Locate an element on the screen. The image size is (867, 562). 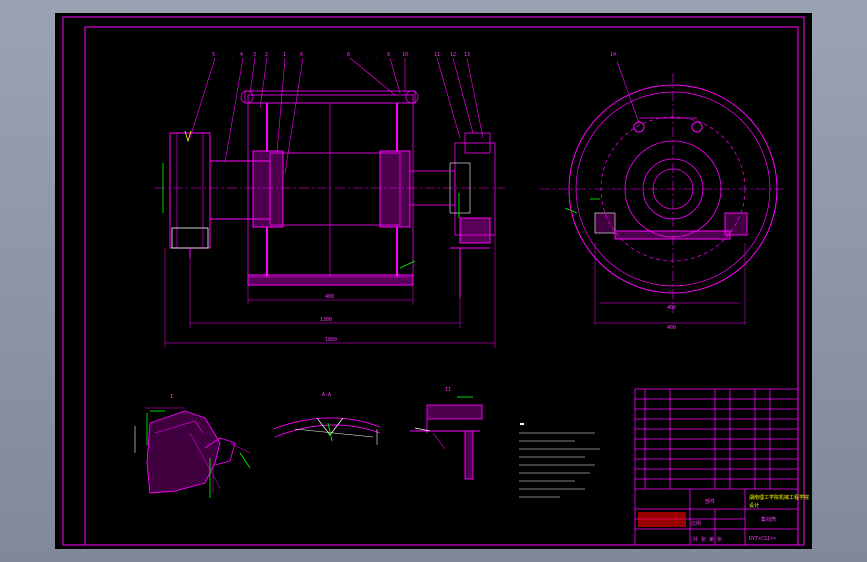
detail-view-arc is located at coordinates (326, 431).